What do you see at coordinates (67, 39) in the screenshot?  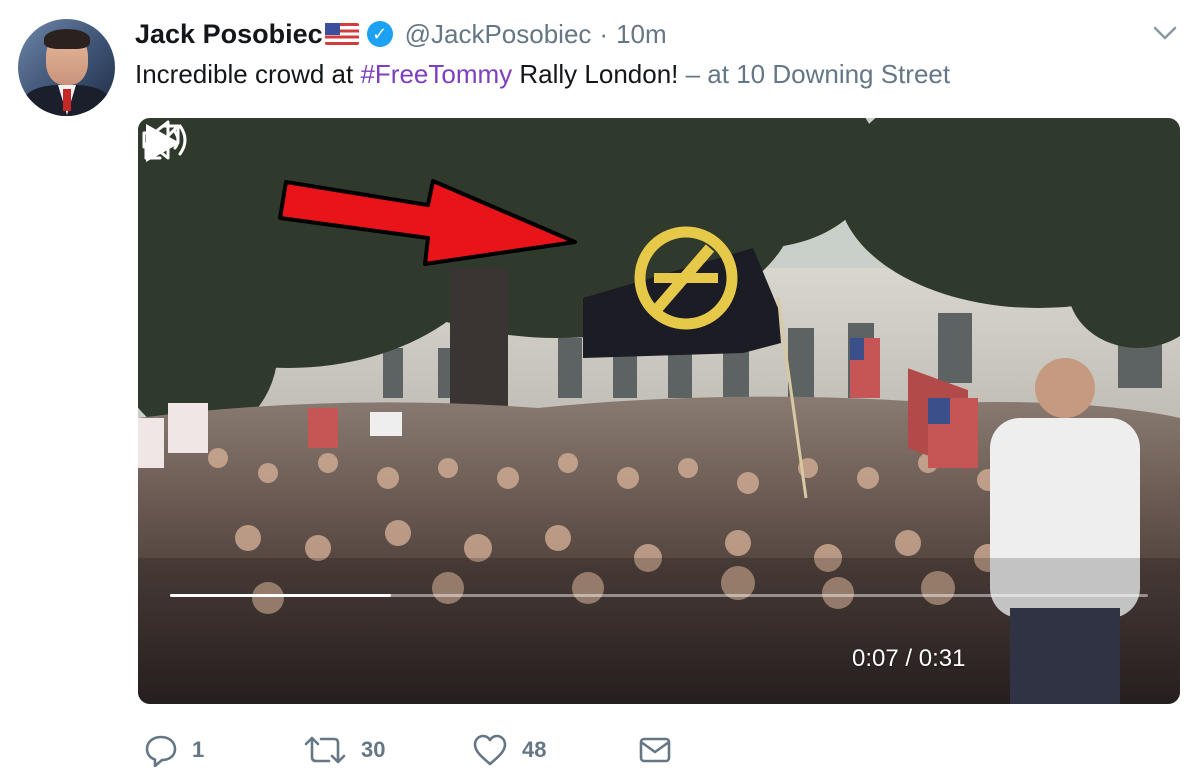 I see `avatar-hair` at bounding box center [67, 39].